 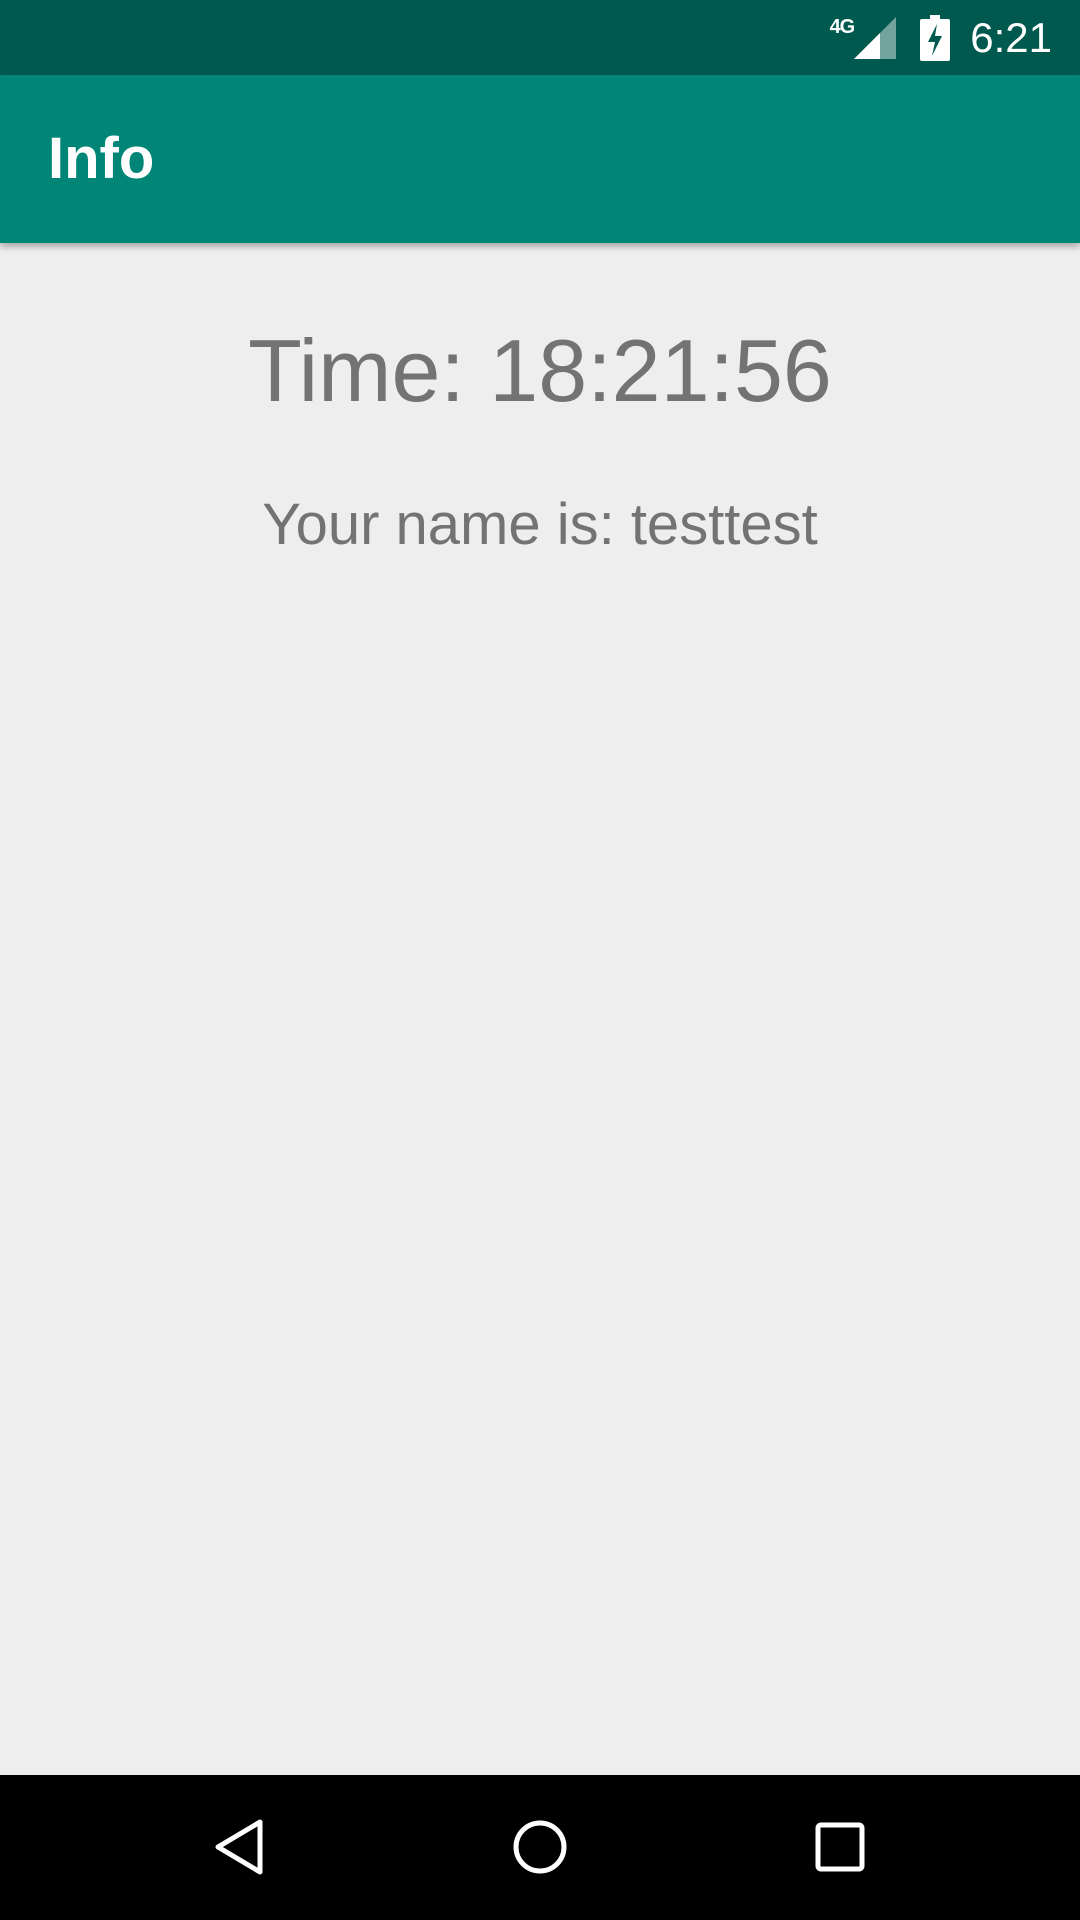 I want to click on recents-button, so click(x=840, y=1847).